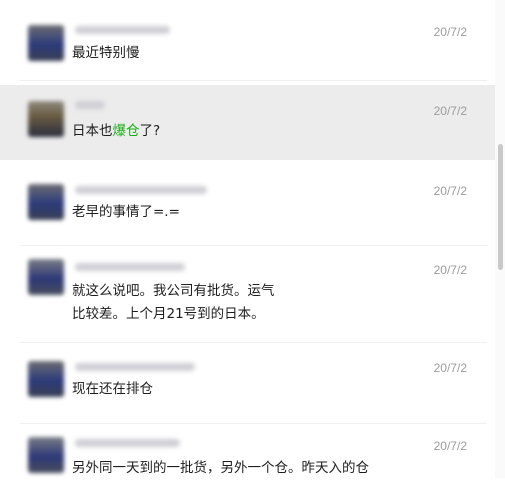 This screenshot has height=480, width=505. Describe the element at coordinates (173, 302) in the screenshot. I see `message-text: 就这么说吧。我公司有批货。运气比较差。上个月21号到的日本。` at that location.